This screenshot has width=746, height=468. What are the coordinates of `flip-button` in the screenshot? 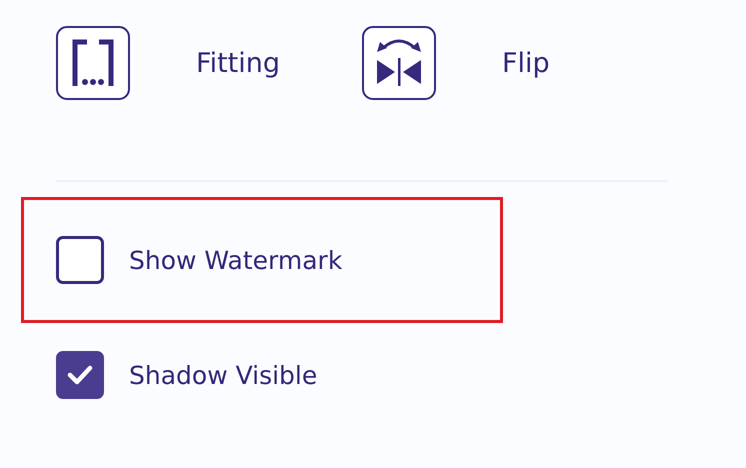 It's located at (399, 63).